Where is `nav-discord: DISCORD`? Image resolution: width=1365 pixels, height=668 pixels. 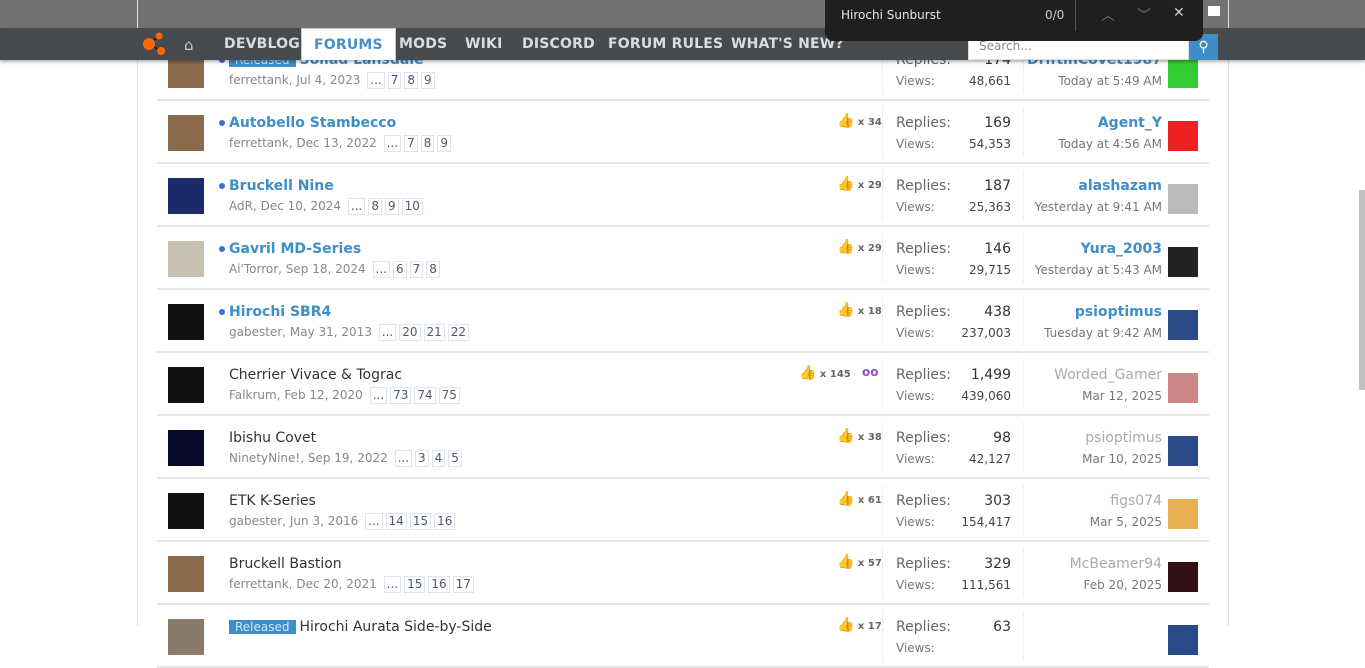 nav-discord: DISCORD is located at coordinates (558, 44).